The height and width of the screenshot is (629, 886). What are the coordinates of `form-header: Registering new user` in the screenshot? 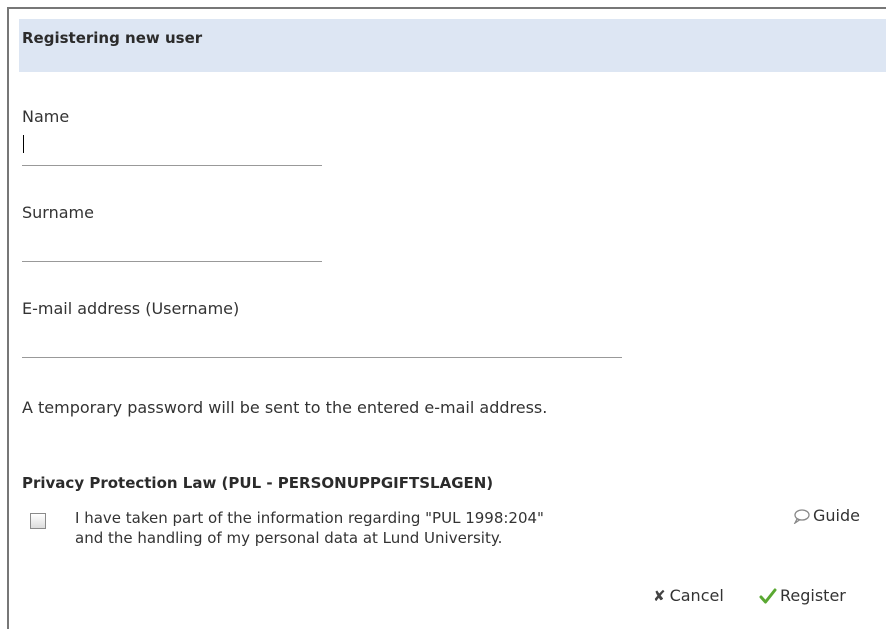 It's located at (452, 45).